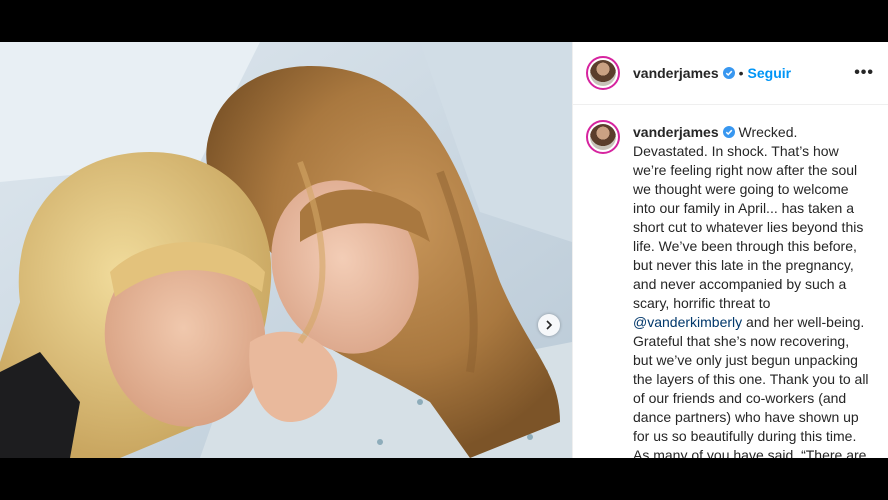 The width and height of the screenshot is (888, 500). I want to click on caption-avatar, so click(603, 137).